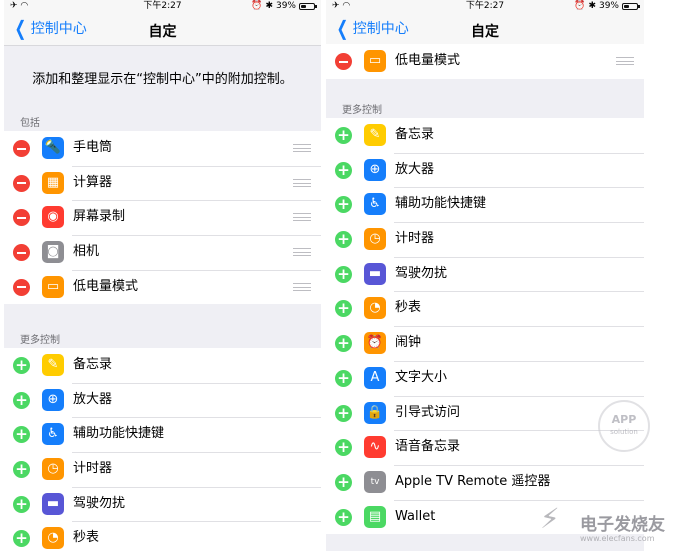 This screenshot has width=688, height=551. Describe the element at coordinates (408, 343) in the screenshot. I see `control-label: 闹钟` at that location.